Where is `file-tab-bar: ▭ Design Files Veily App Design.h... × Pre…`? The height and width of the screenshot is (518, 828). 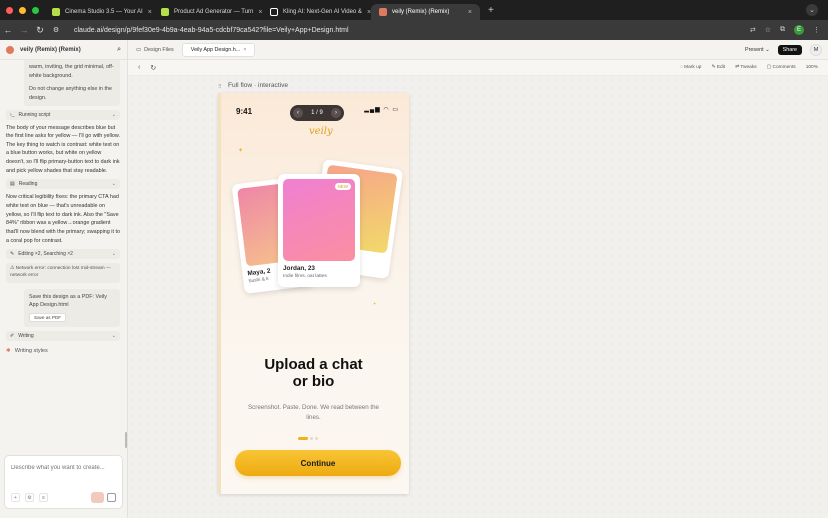 file-tab-bar: ▭ Design Files Veily App Design.h... × Pre… is located at coordinates (478, 50).